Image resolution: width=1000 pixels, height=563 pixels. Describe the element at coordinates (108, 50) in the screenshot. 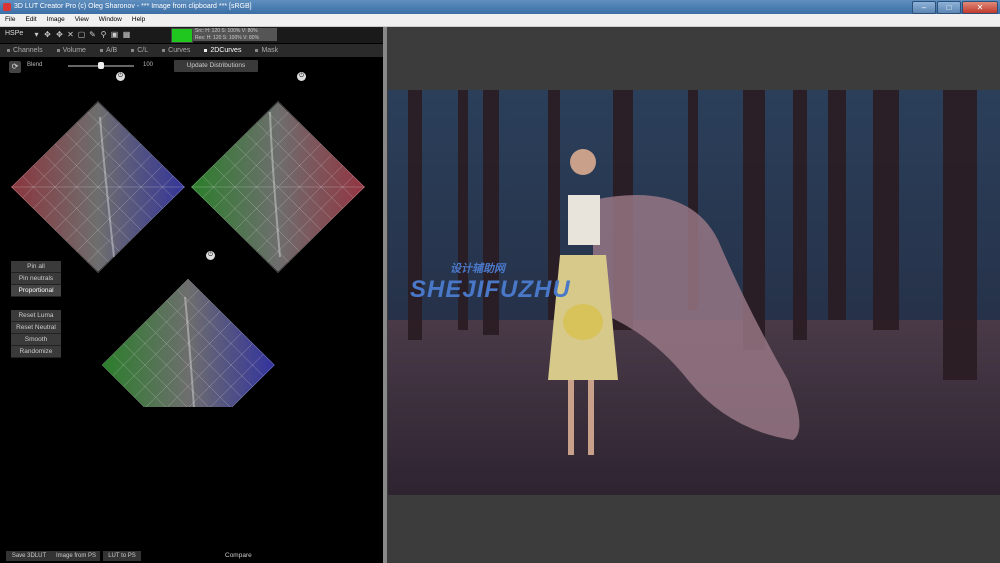

I see `tab-ab: A/B` at that location.